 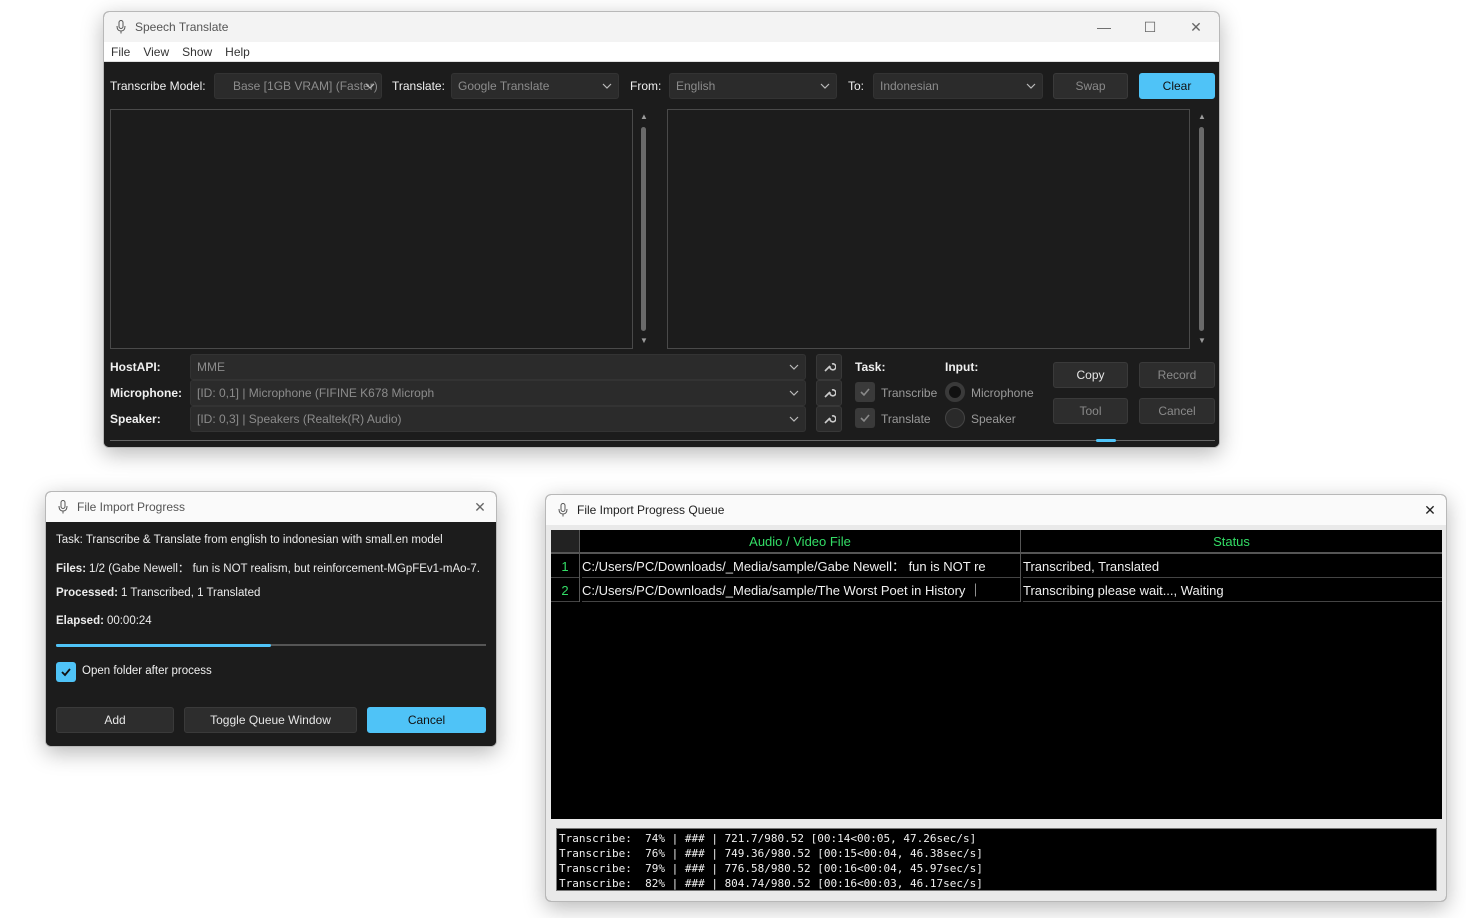 I want to click on menu-view: View, so click(x=158, y=52).